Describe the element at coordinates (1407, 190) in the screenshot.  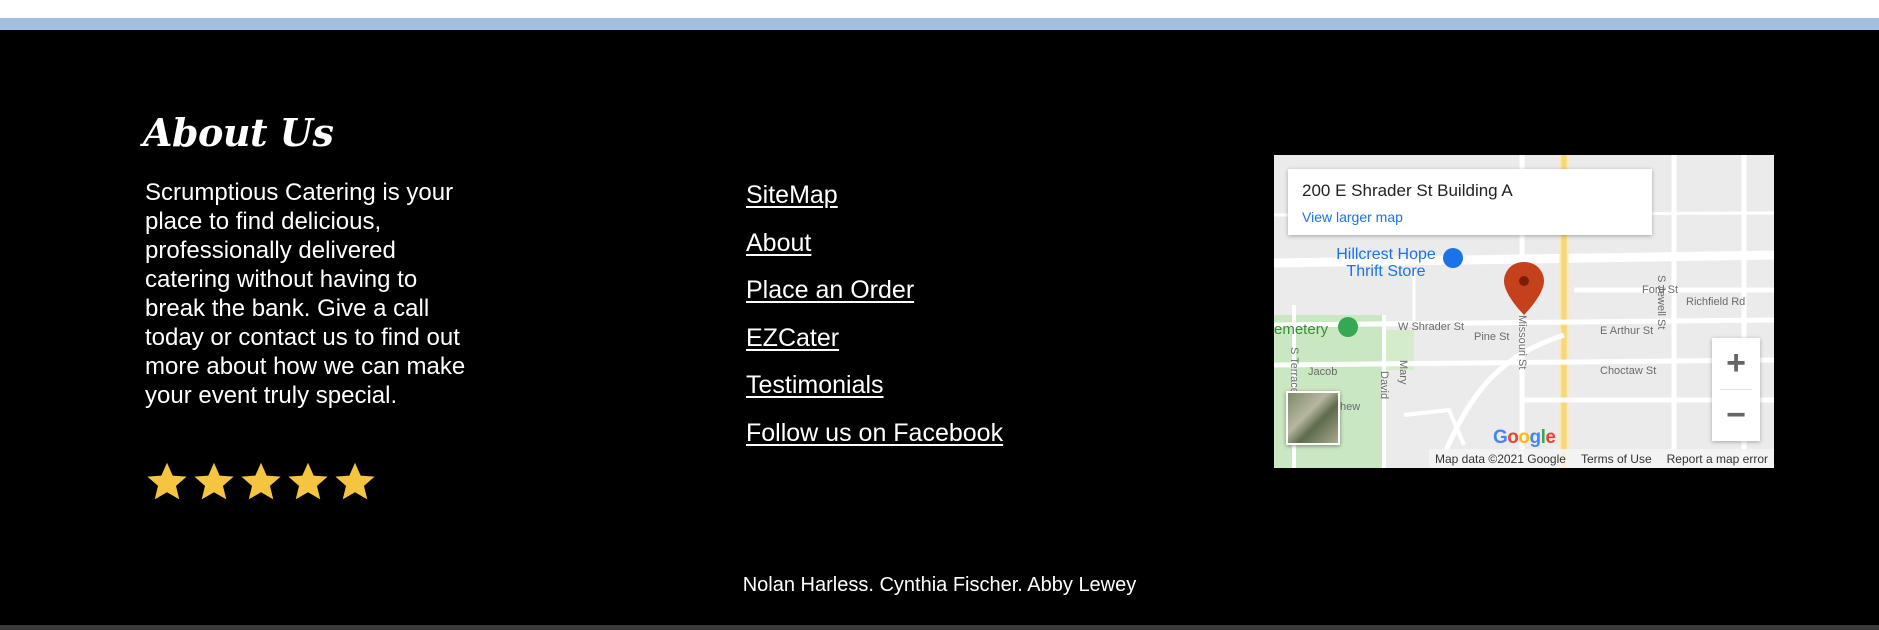
I see `map-address: 200 E Shrader St Building A` at that location.